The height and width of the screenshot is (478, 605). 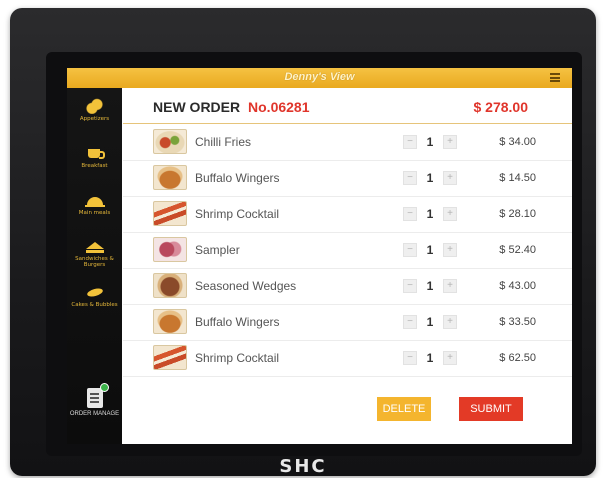 I want to click on order-item-row: Buffalo Wingers − 1 + $ 14.50, so click(x=347, y=179).